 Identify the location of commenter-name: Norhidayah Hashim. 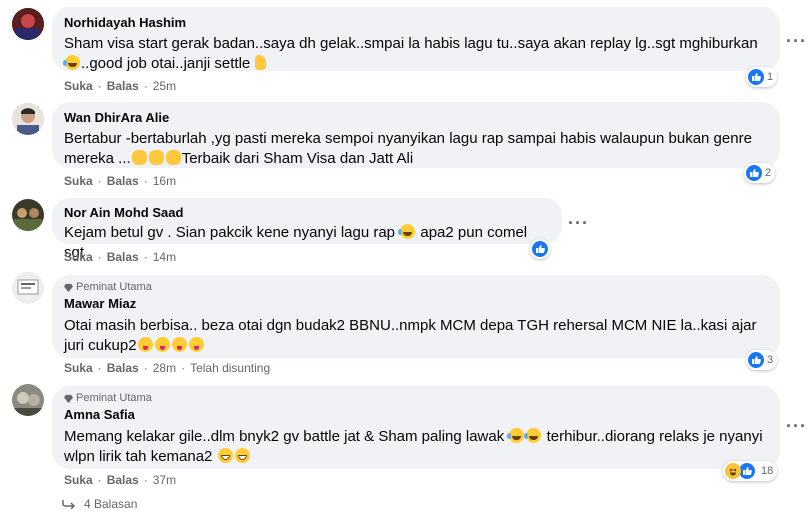
(416, 23).